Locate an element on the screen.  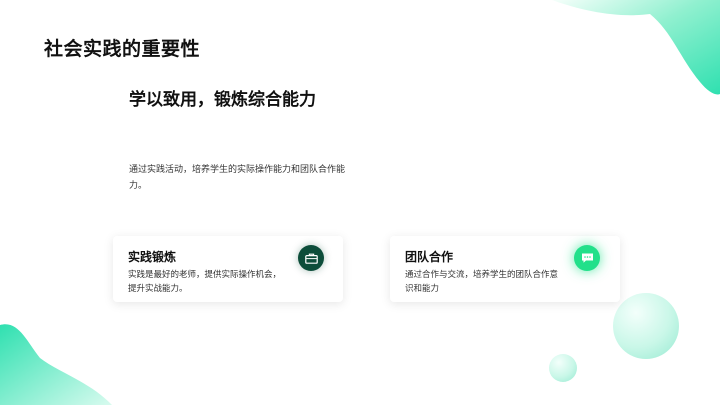
chat-icon is located at coordinates (587, 258).